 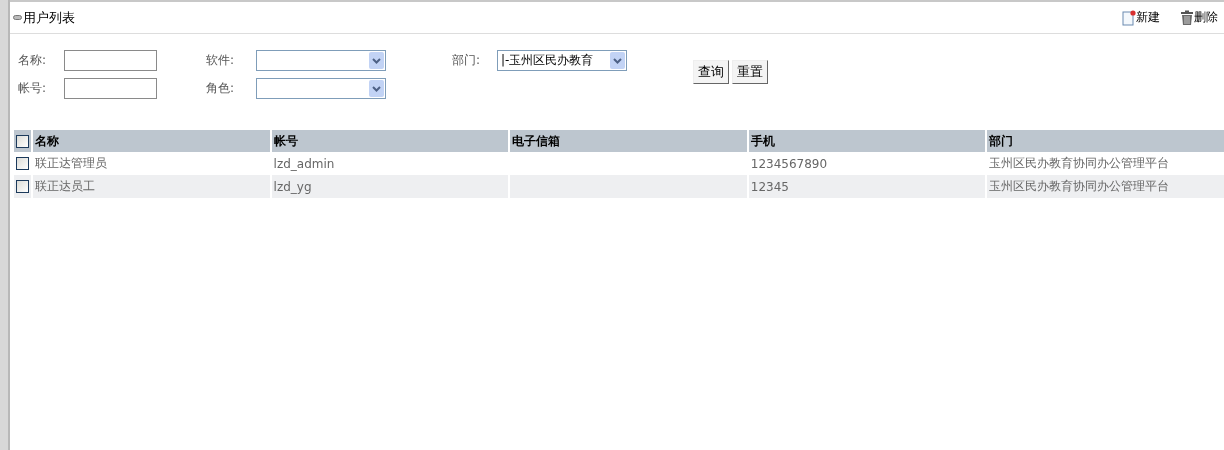 What do you see at coordinates (867, 141) in the screenshot?
I see `column-header: 手机` at bounding box center [867, 141].